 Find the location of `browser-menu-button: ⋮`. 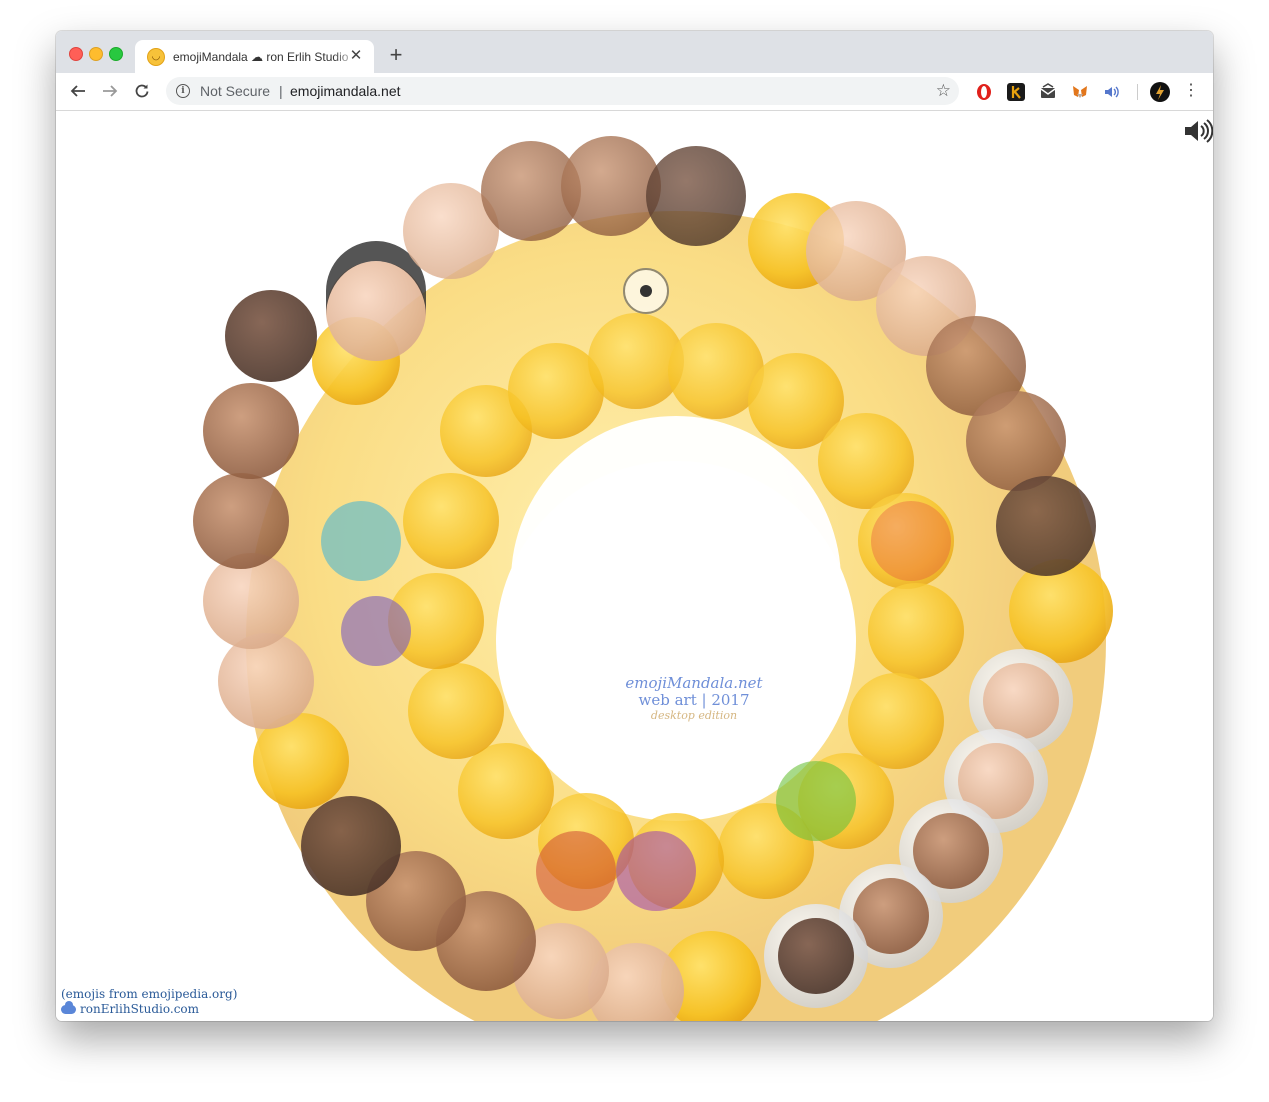

browser-menu-button: ⋮ is located at coordinates (1191, 91).